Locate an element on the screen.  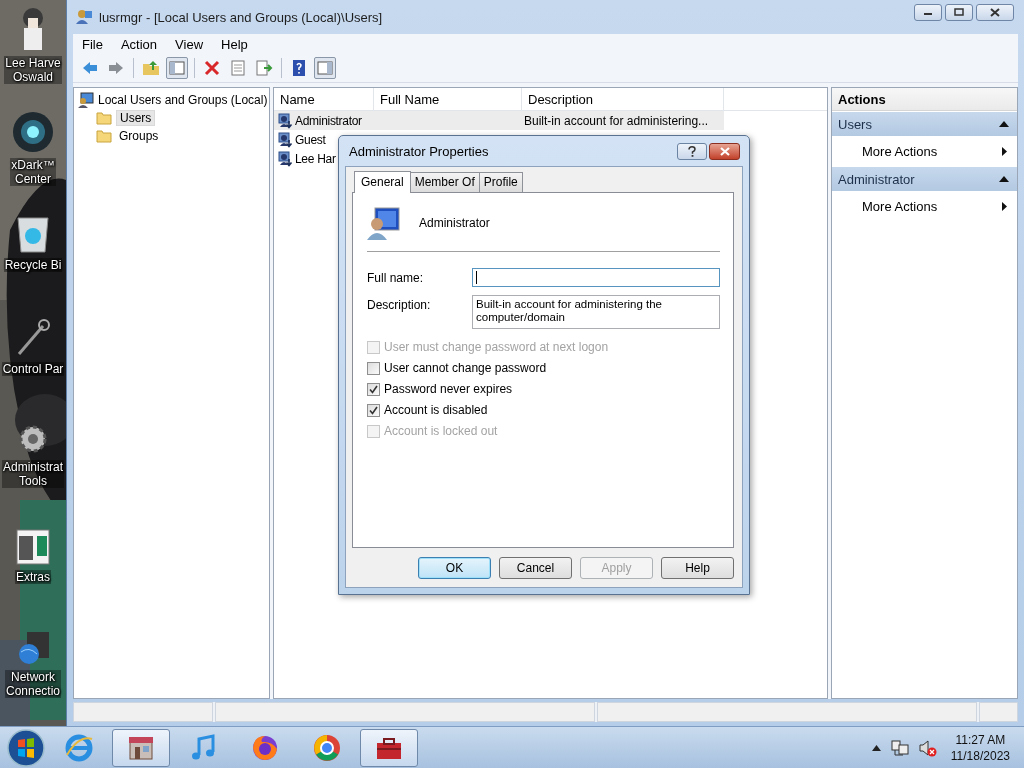
section-title: Administrator is located at coordinates (876, 179).